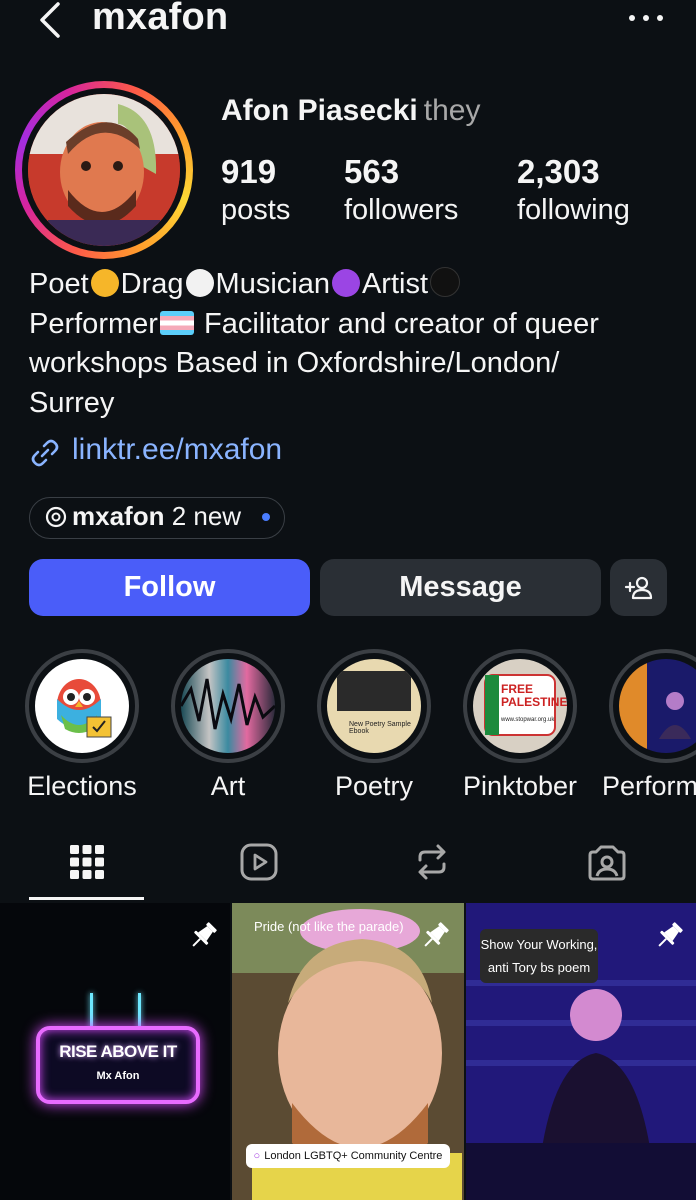 This screenshot has width=696, height=1200. What do you see at coordinates (652, 706) in the screenshot?
I see `highlight-perform` at bounding box center [652, 706].